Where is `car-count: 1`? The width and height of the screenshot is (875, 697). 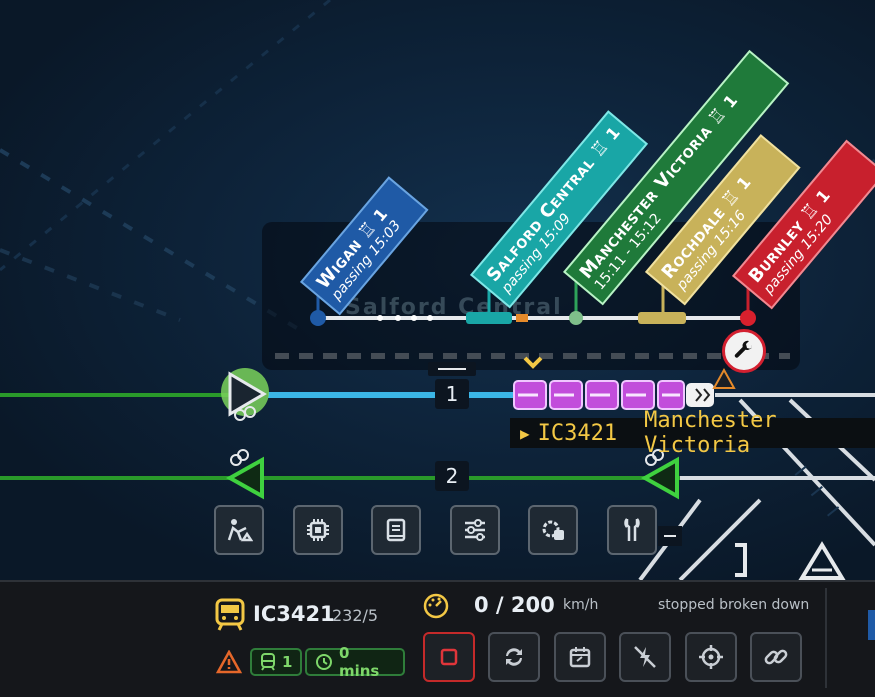 car-count: 1 is located at coordinates (287, 662).